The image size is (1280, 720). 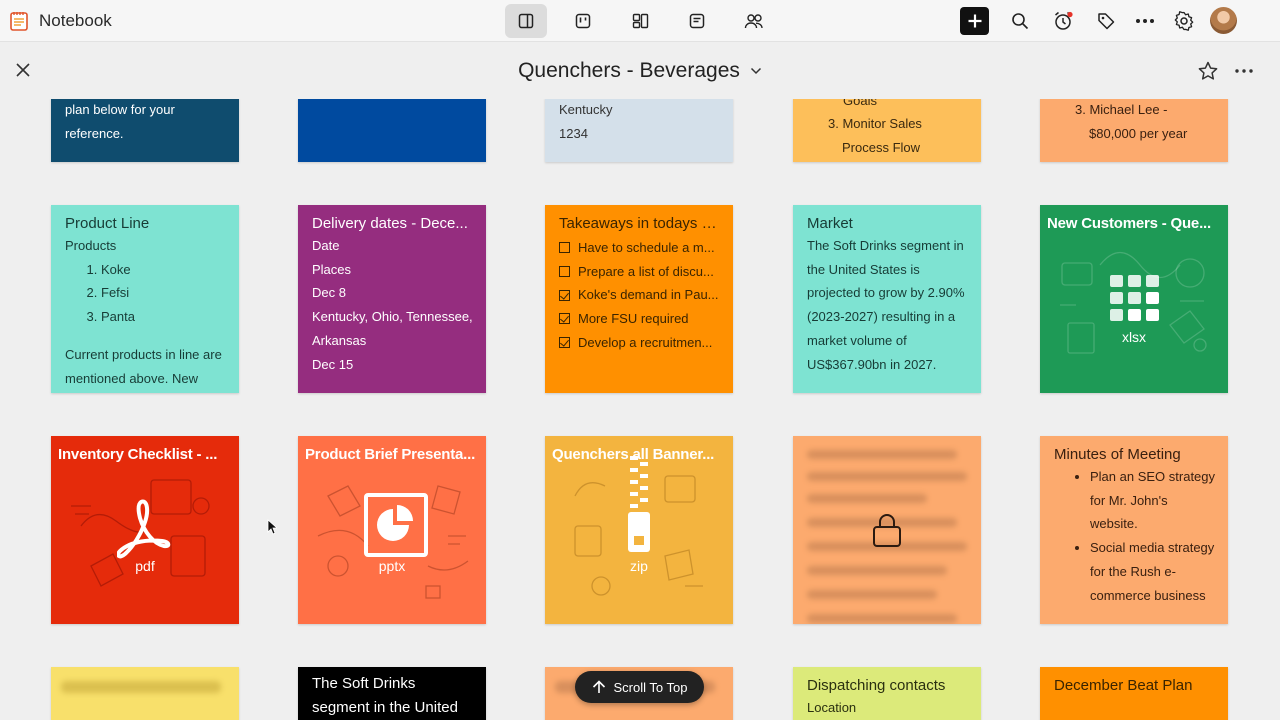 What do you see at coordinates (145, 130) in the screenshot?
I see `note-card: plan below for your reference.` at bounding box center [145, 130].